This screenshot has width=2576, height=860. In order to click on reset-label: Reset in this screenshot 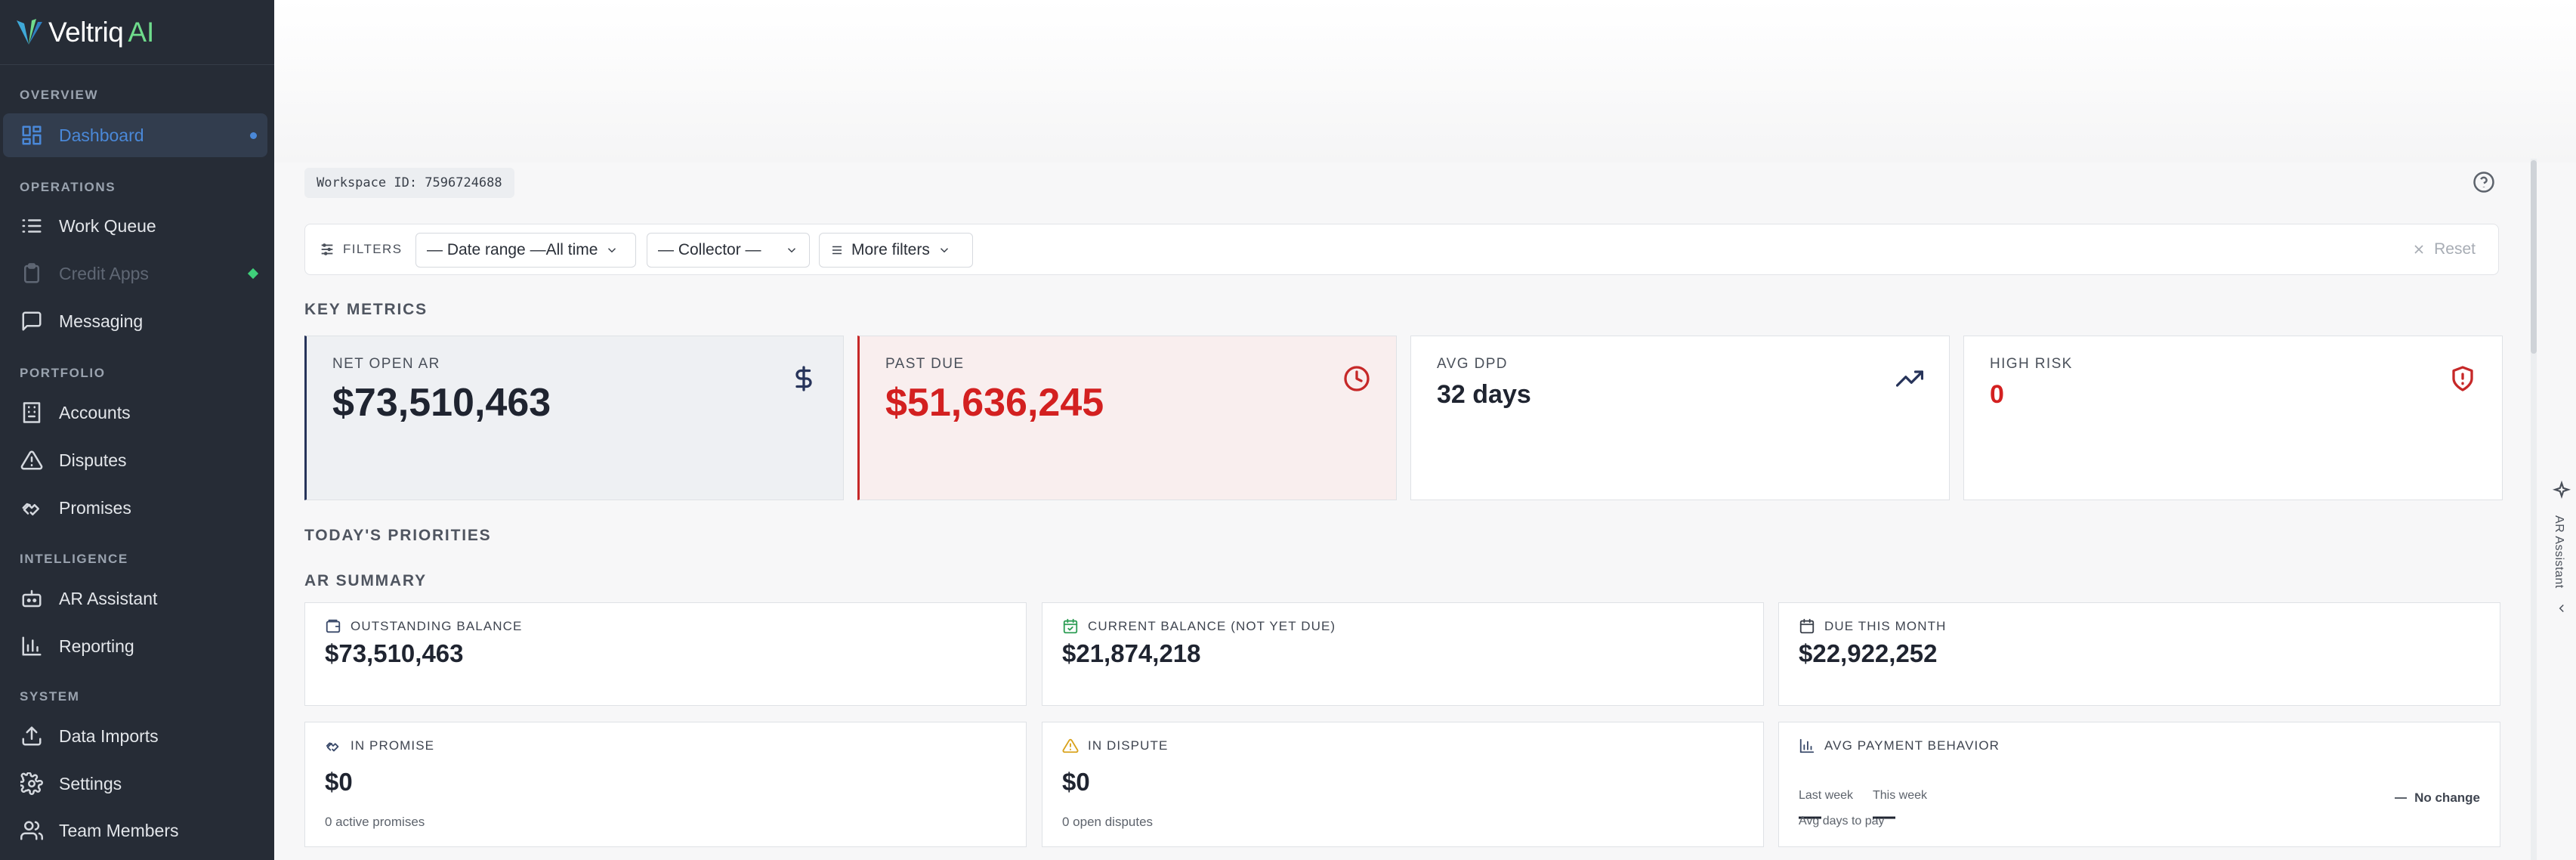, I will do `click(2455, 249)`.